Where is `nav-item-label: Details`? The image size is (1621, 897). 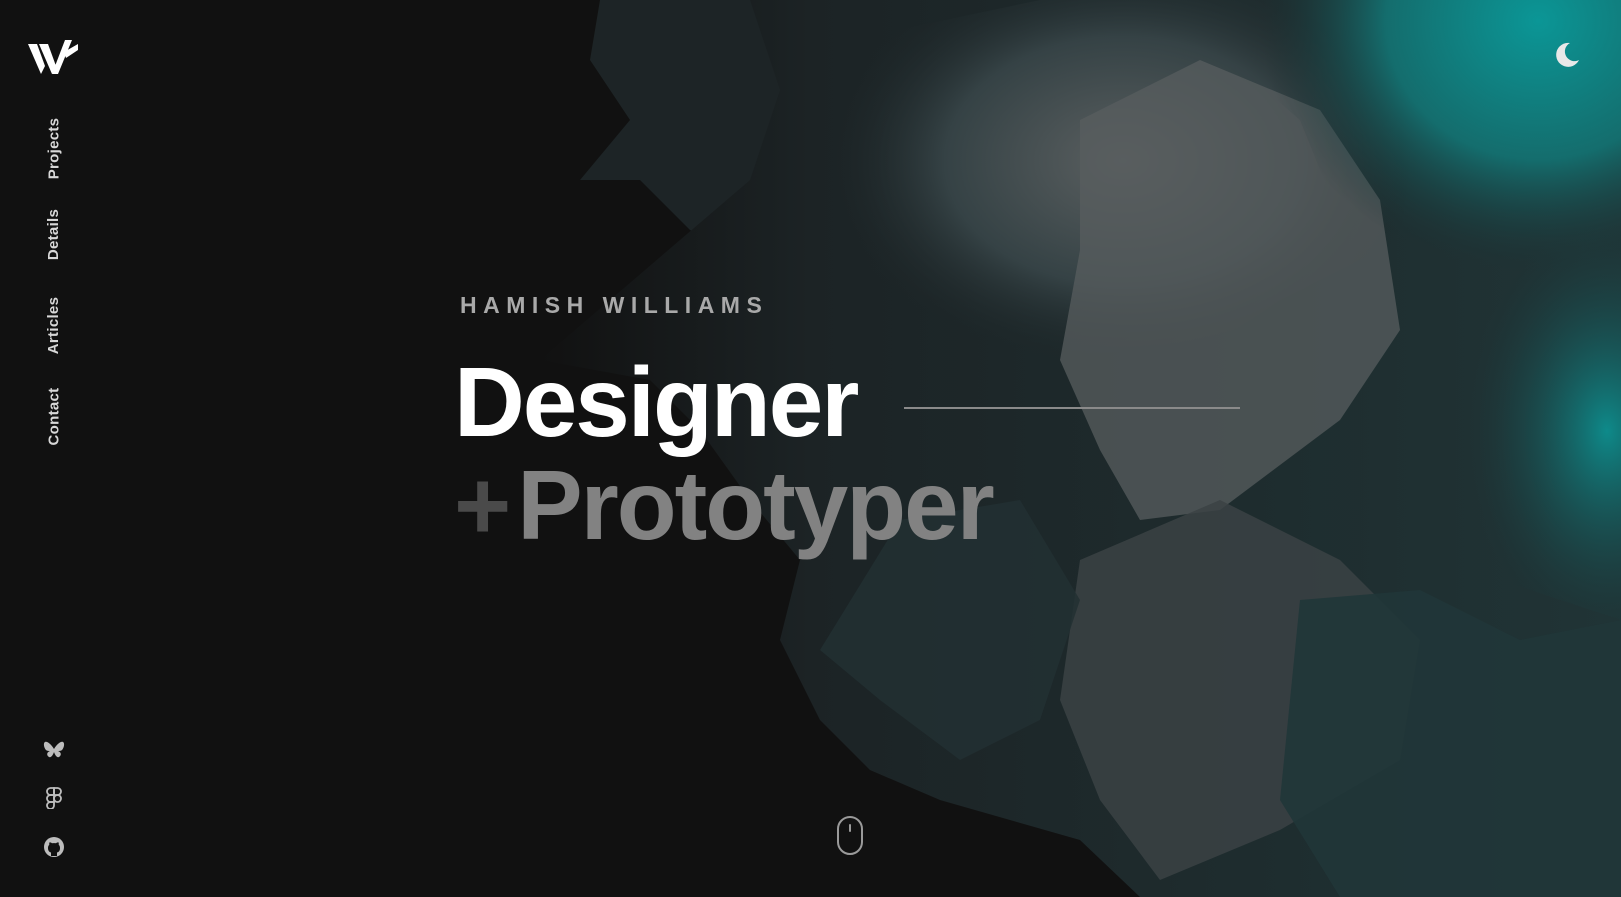
nav-item-label: Details is located at coordinates (54, 234).